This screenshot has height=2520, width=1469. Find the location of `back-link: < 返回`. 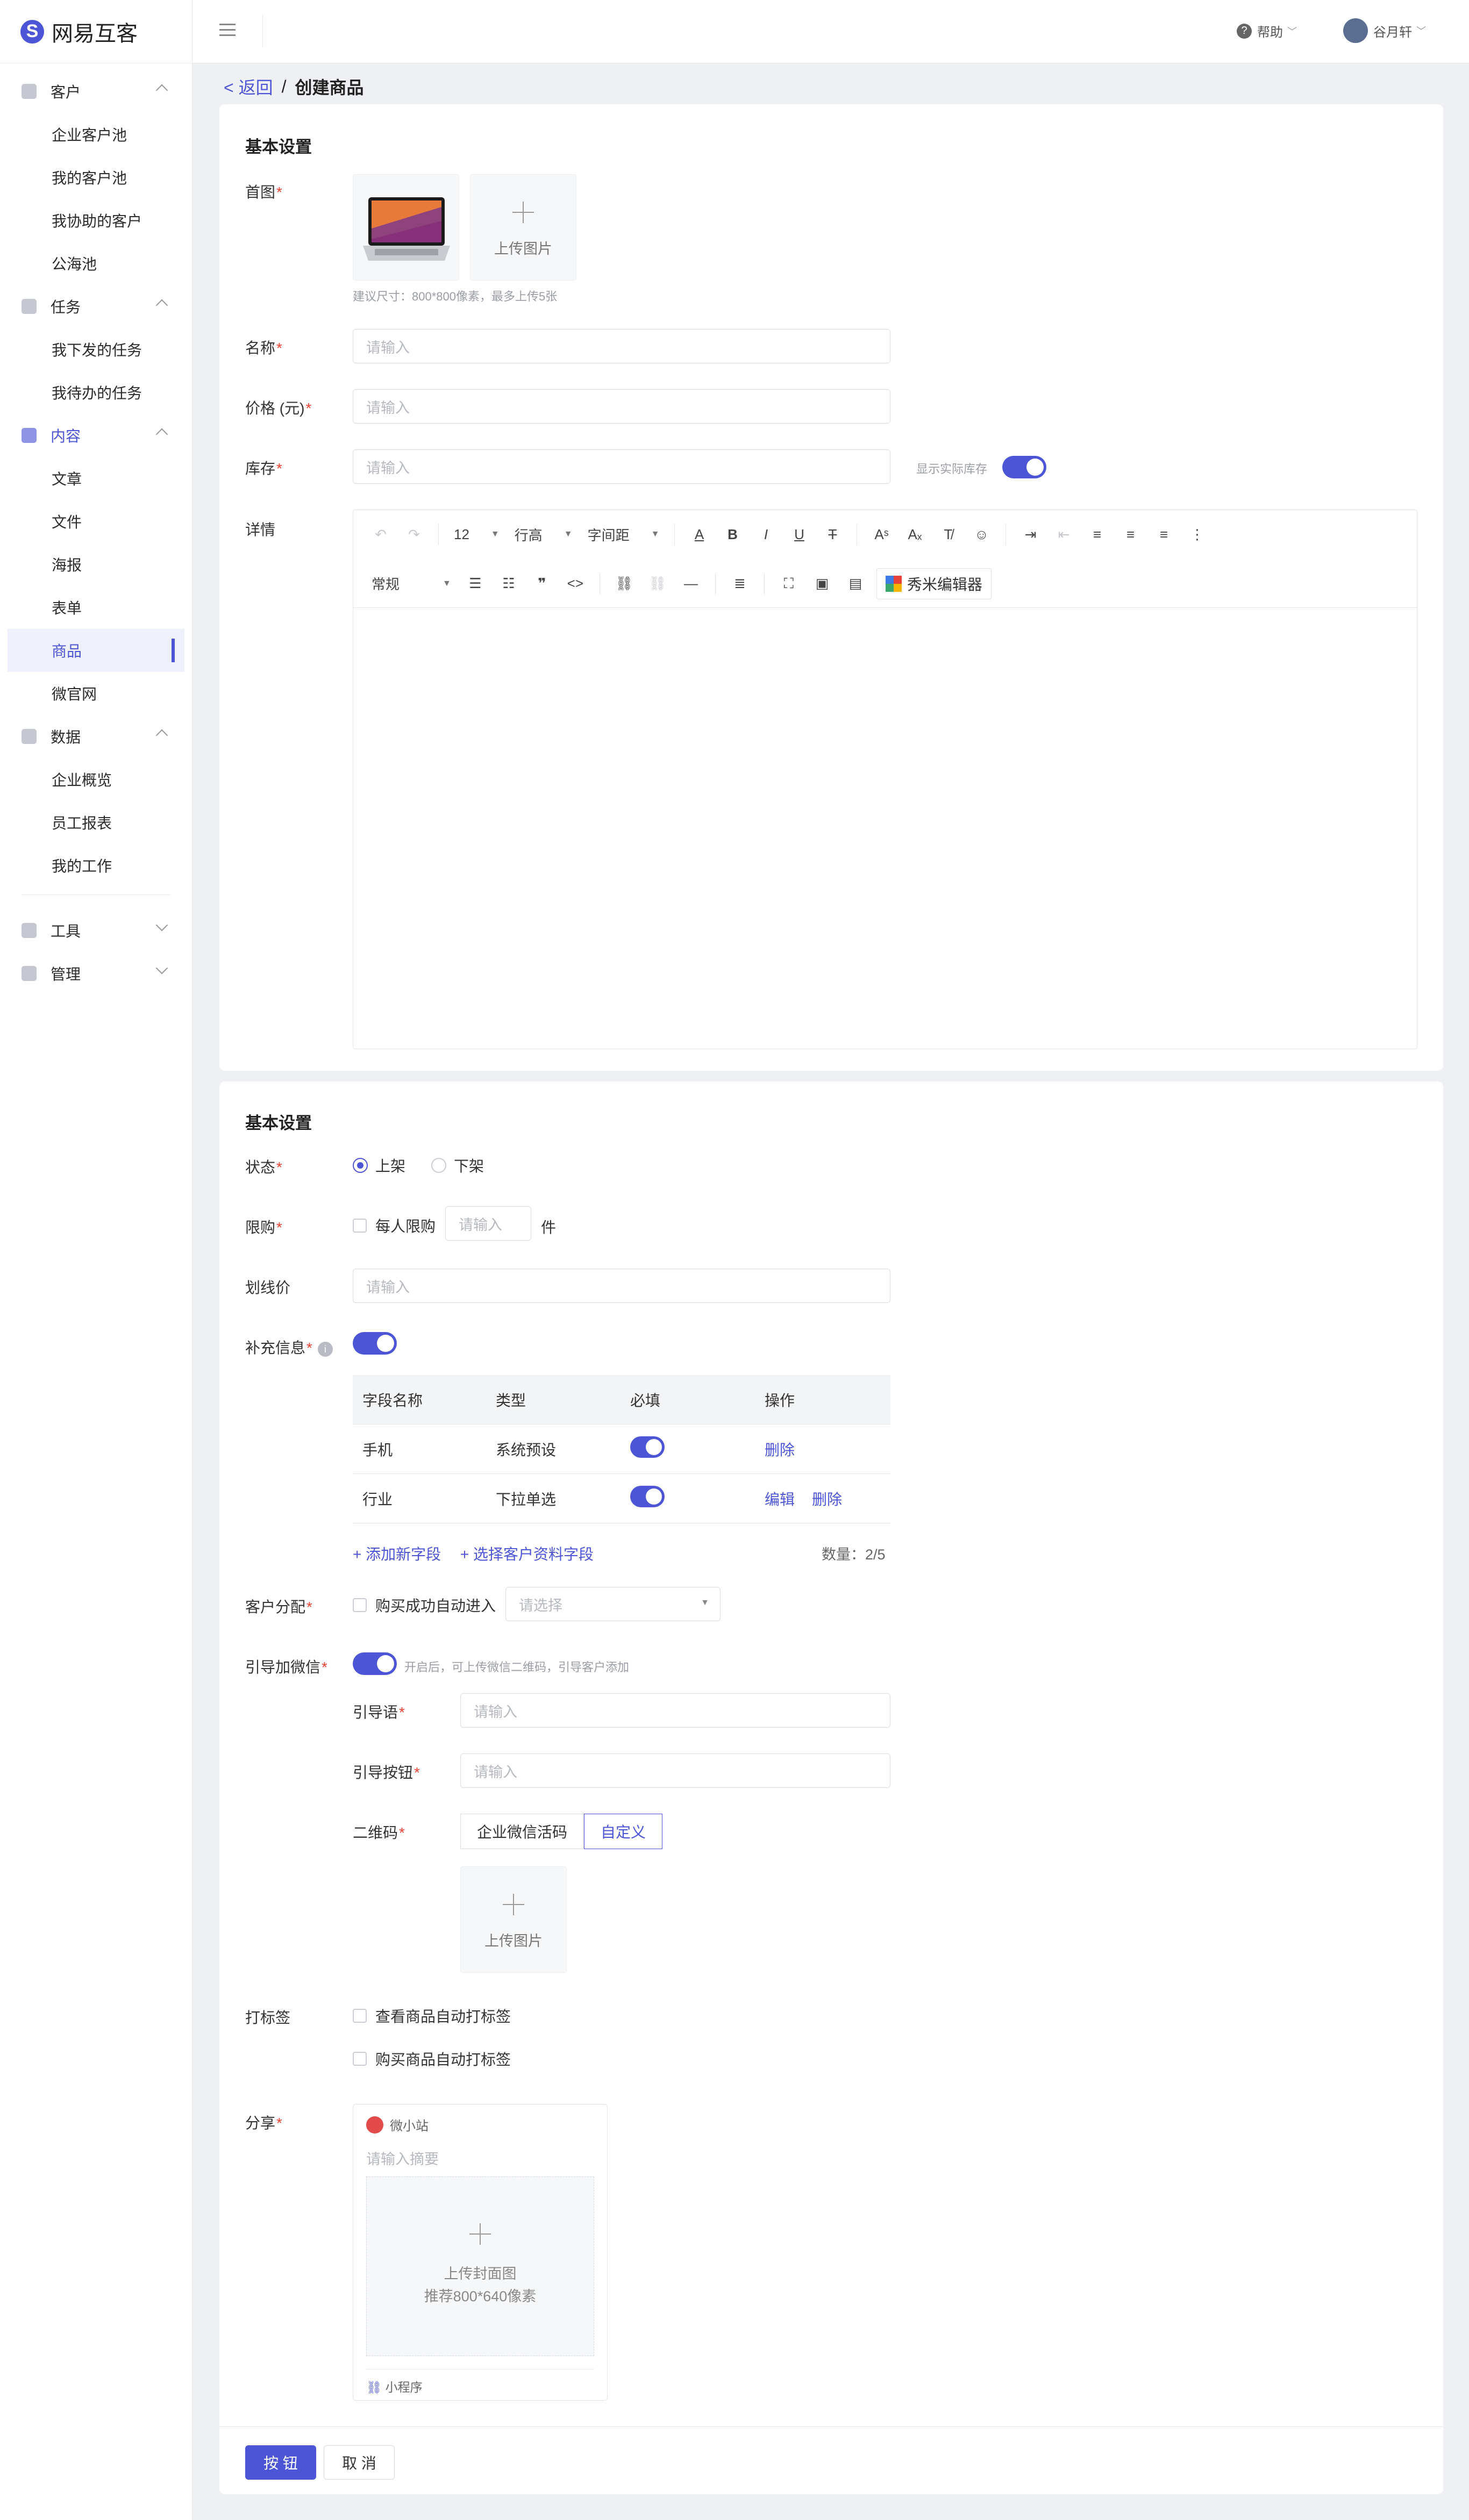

back-link: < 返回 is located at coordinates (248, 86).